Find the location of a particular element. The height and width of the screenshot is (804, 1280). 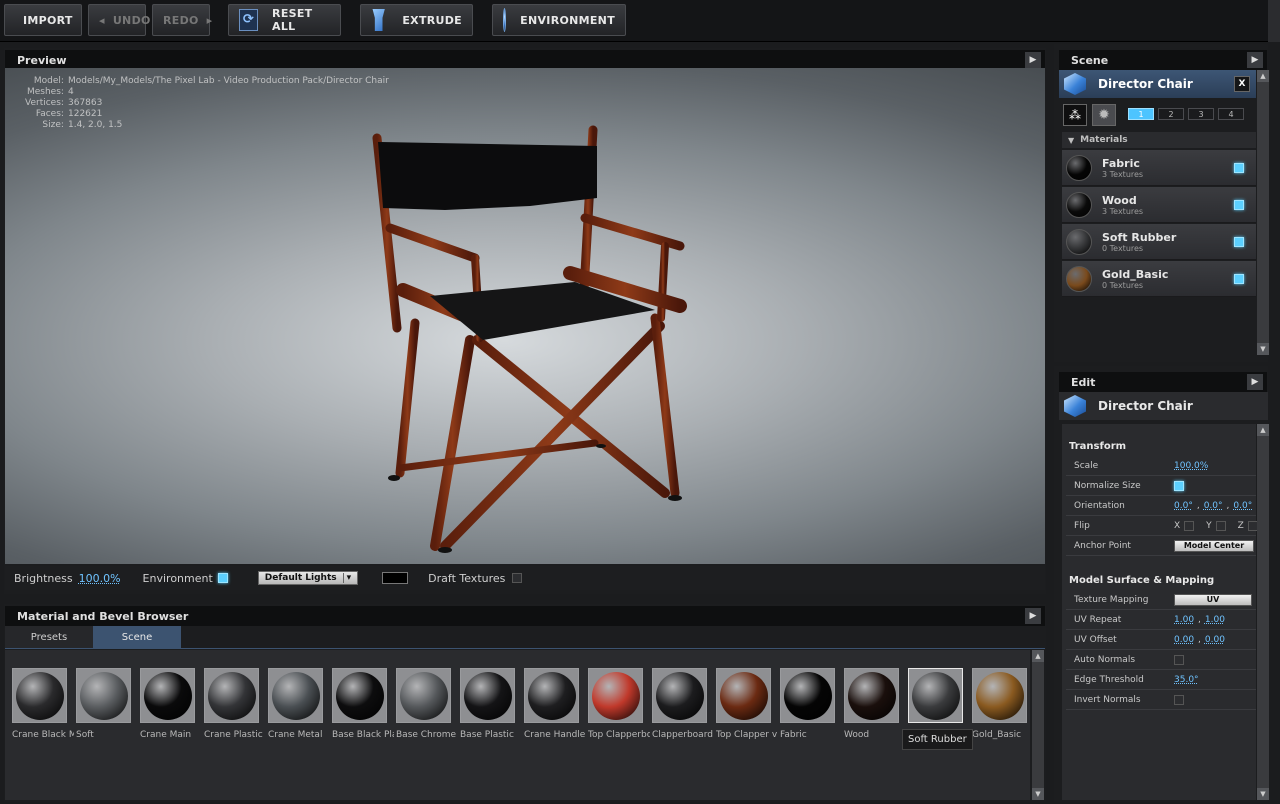

undo-button: ◂ UNDO is located at coordinates (119, 20).